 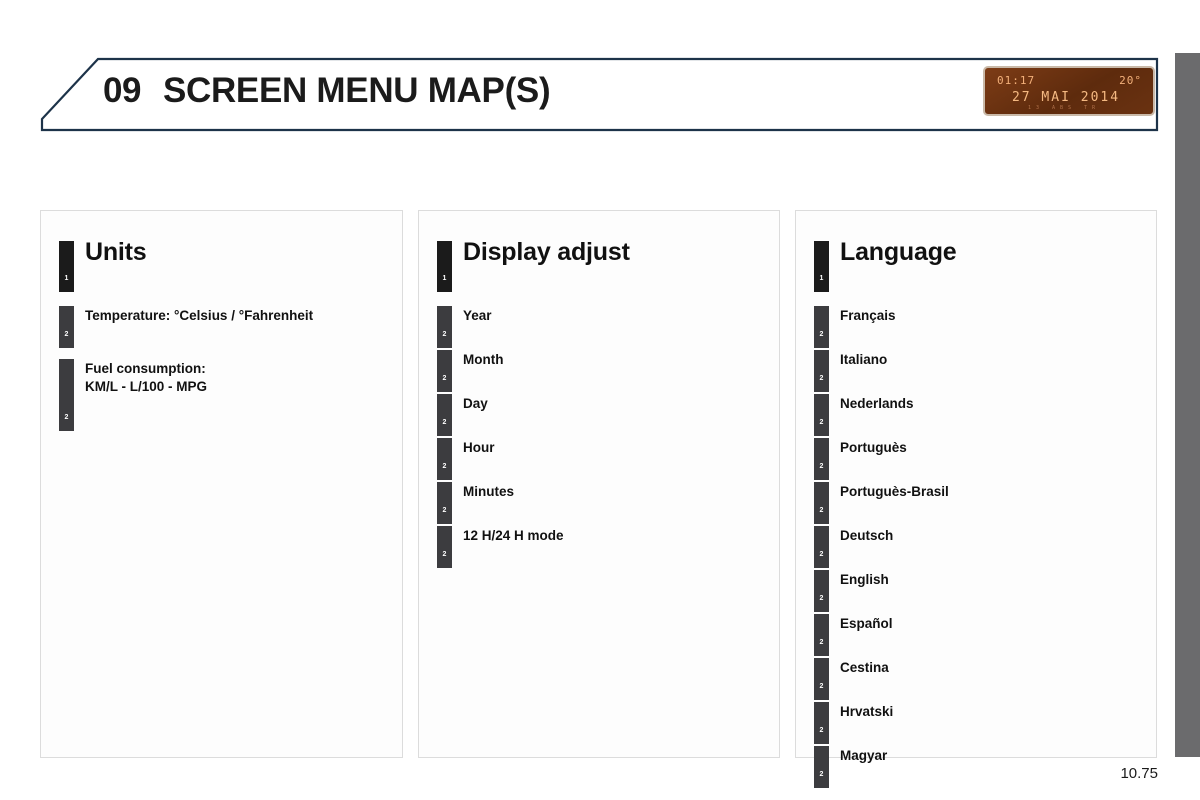 I want to click on menu-item: 2 Deutsch, so click(x=976, y=546).